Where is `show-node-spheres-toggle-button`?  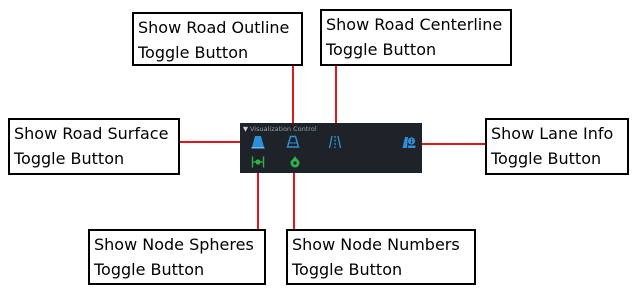
show-node-spheres-toggle-button is located at coordinates (258, 162).